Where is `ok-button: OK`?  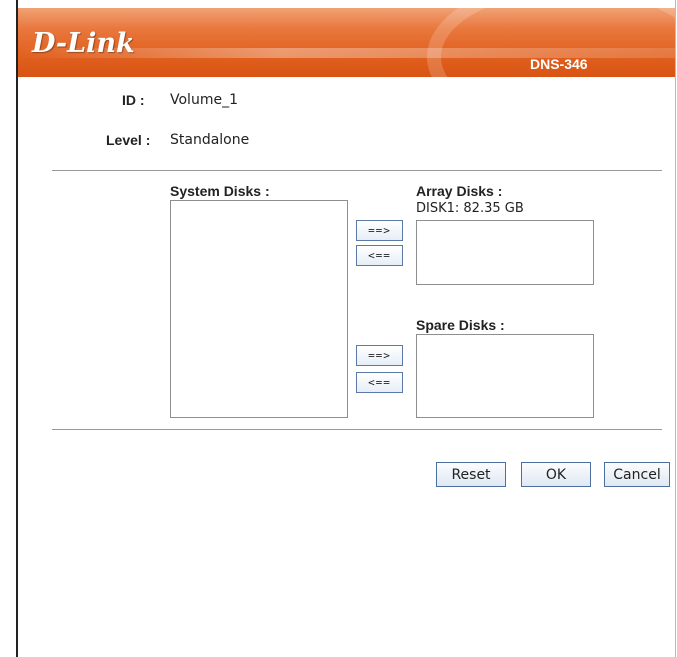 ok-button: OK is located at coordinates (556, 474).